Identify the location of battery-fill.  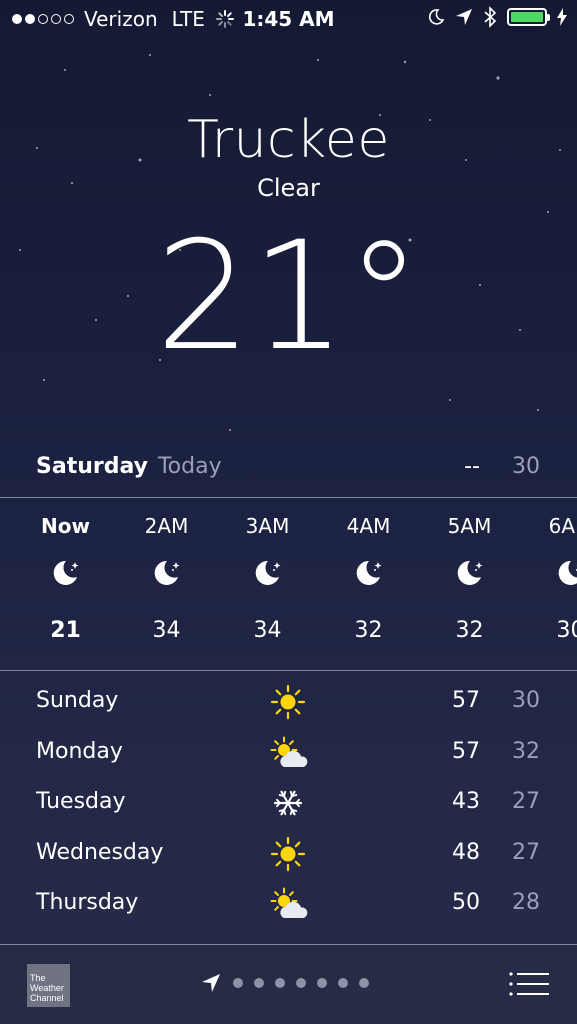
(527, 17).